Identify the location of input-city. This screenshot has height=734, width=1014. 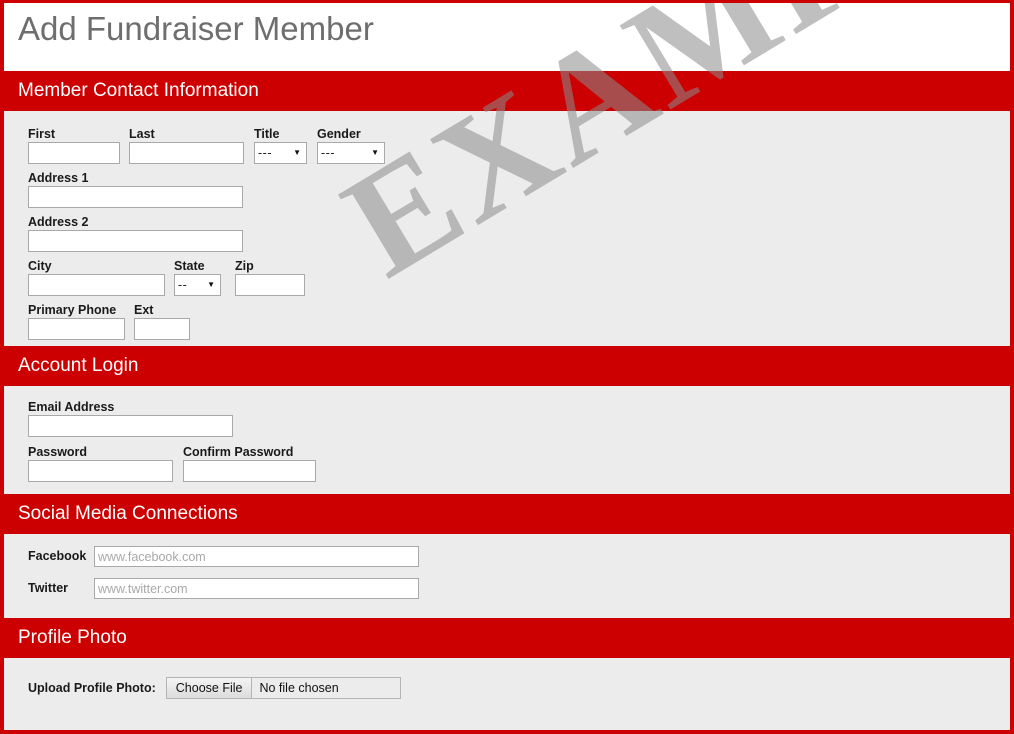
(96, 285).